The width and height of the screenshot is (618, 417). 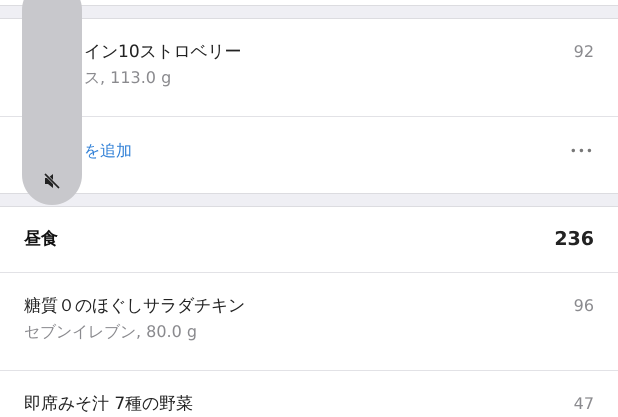 What do you see at coordinates (584, 306) in the screenshot?
I see `calorie-count: 96` at bounding box center [584, 306].